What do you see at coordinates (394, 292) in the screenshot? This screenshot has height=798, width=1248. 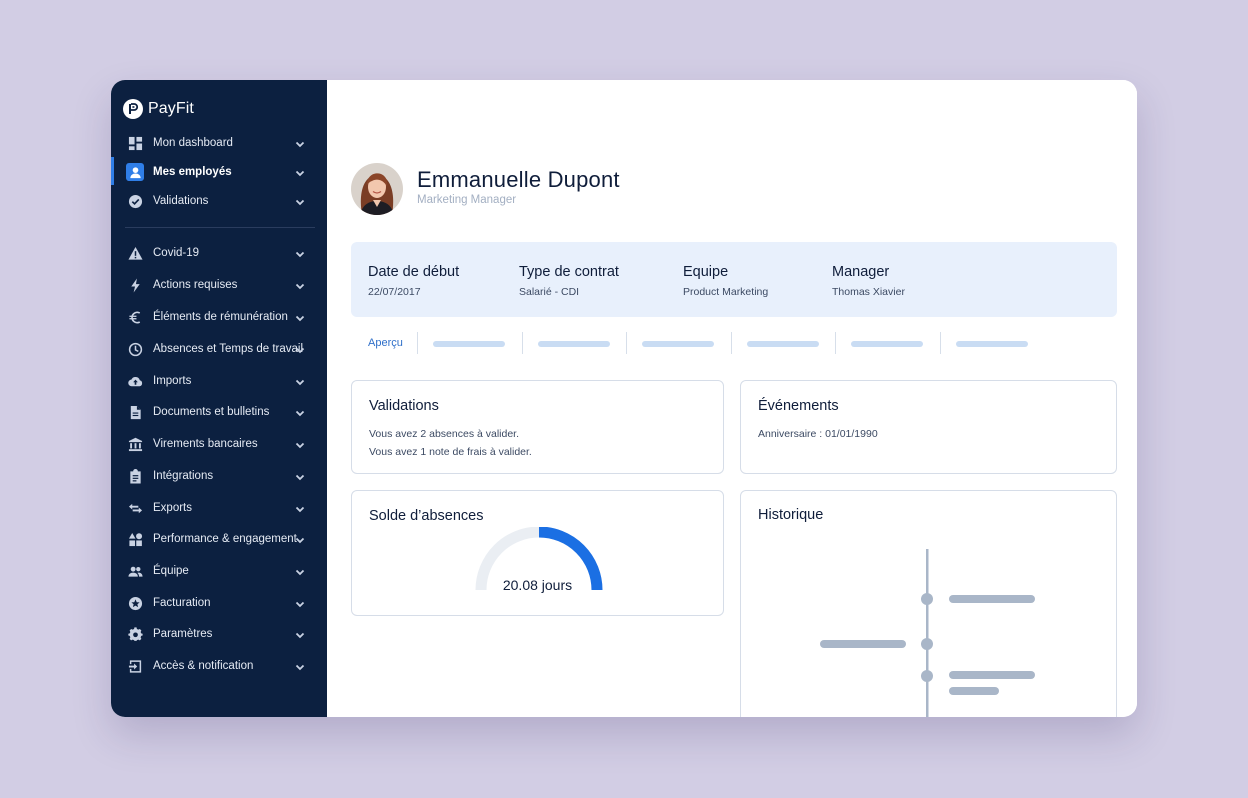 I see `info-value: 22/07/2017` at bounding box center [394, 292].